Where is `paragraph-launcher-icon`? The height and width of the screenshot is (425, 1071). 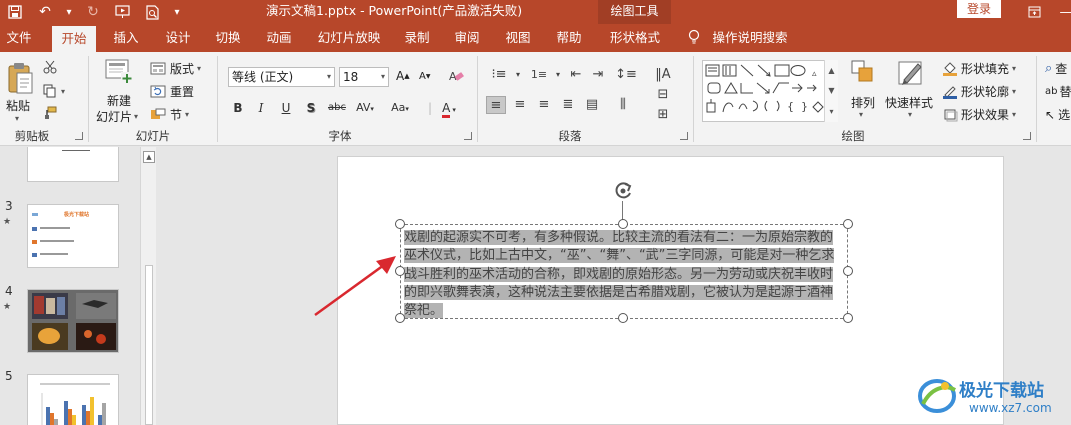 paragraph-launcher-icon is located at coordinates (684, 136).